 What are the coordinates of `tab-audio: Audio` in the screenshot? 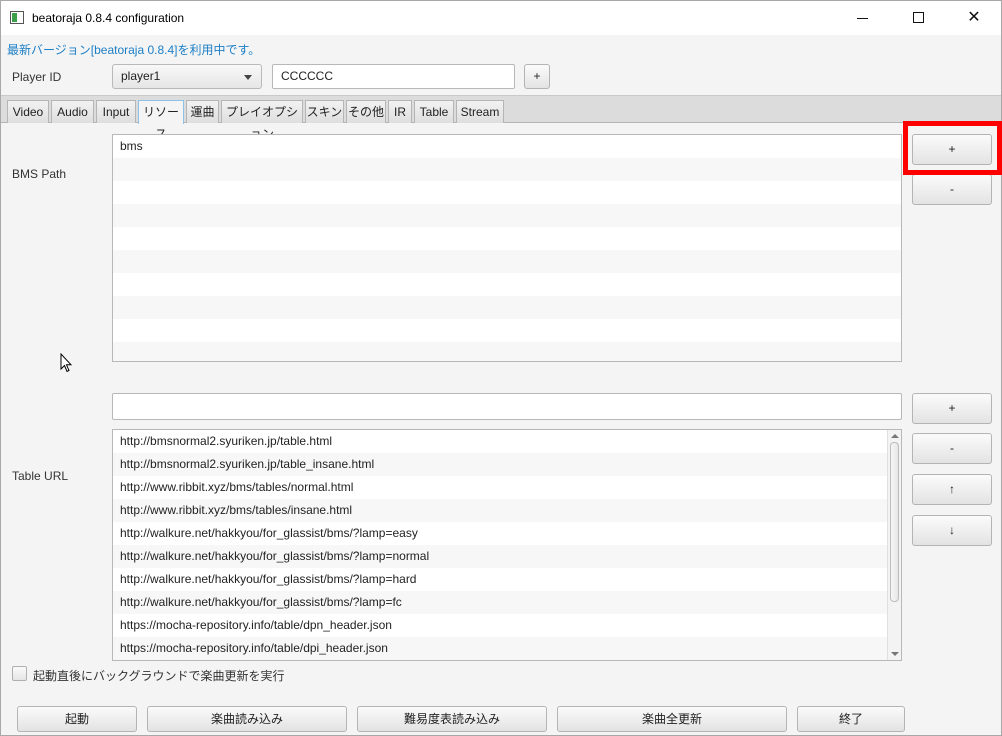 It's located at (72, 111).